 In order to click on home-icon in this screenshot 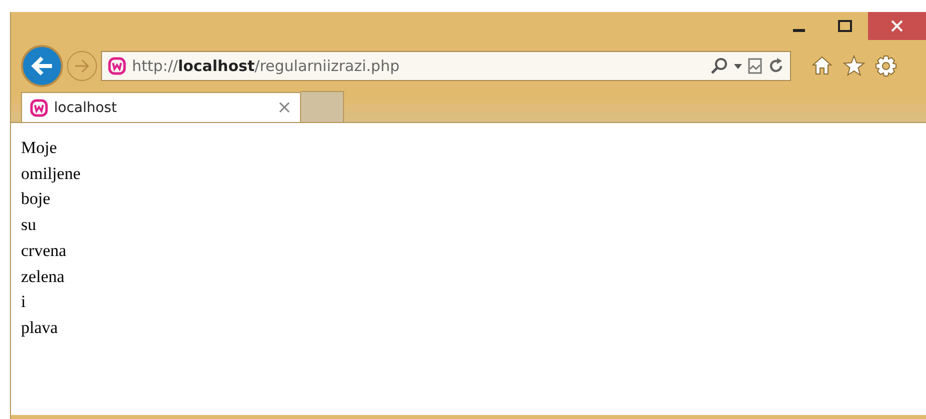, I will do `click(822, 65)`.